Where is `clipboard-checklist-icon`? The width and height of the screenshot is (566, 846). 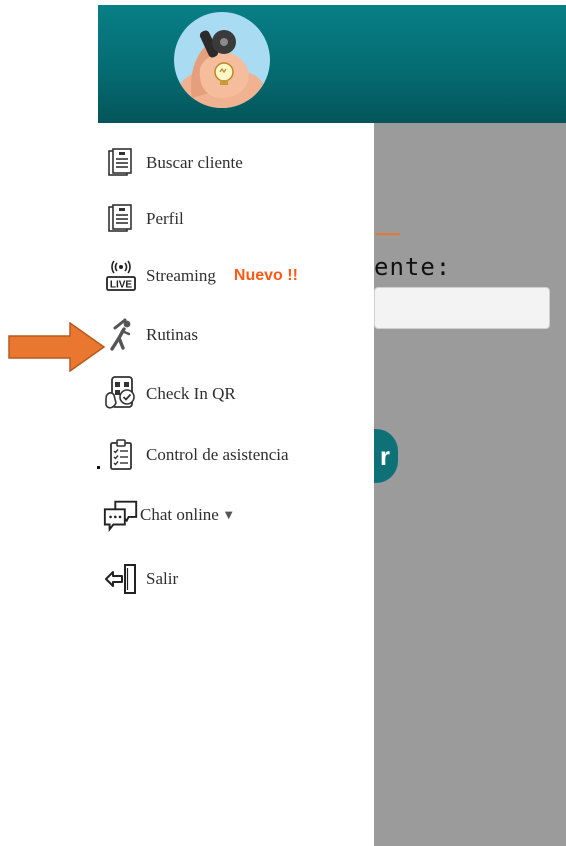 clipboard-checklist-icon is located at coordinates (121, 455).